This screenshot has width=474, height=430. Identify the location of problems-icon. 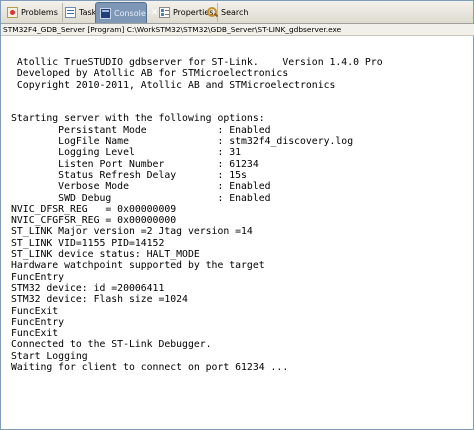
(12, 12).